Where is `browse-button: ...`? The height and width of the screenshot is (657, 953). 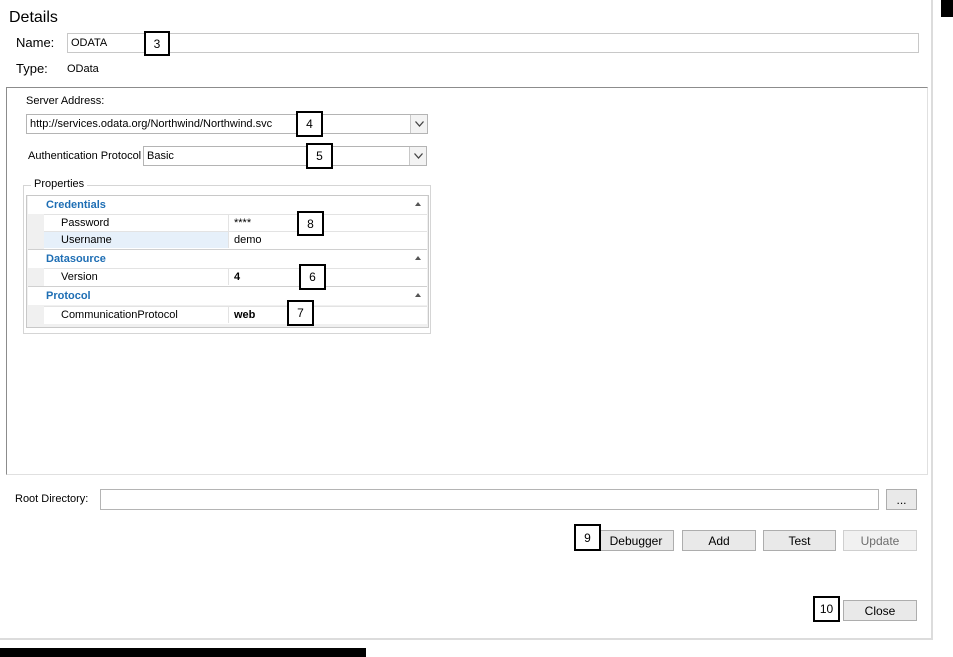
browse-button: ... is located at coordinates (901, 499).